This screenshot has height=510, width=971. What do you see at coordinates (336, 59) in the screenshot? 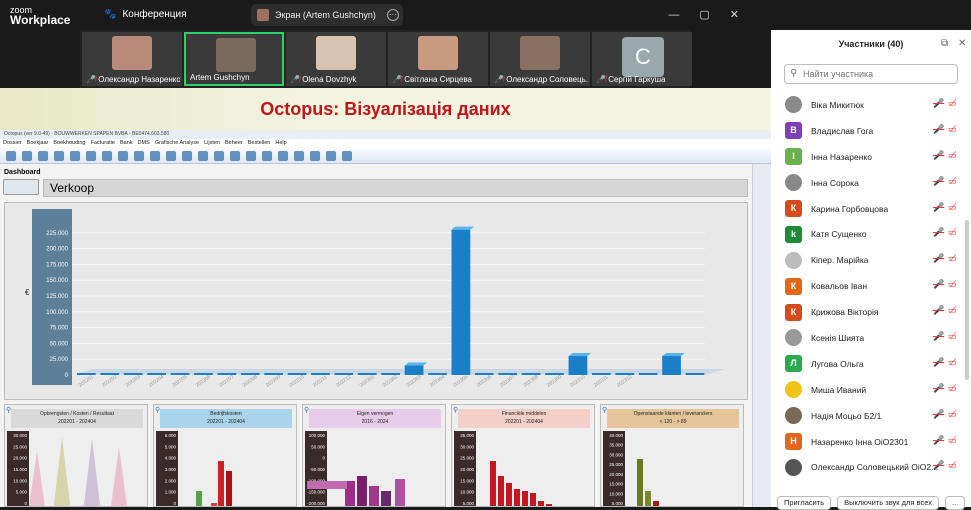
I see `video-tile: 🎤̸ Olena Dovzhyk` at bounding box center [336, 59].